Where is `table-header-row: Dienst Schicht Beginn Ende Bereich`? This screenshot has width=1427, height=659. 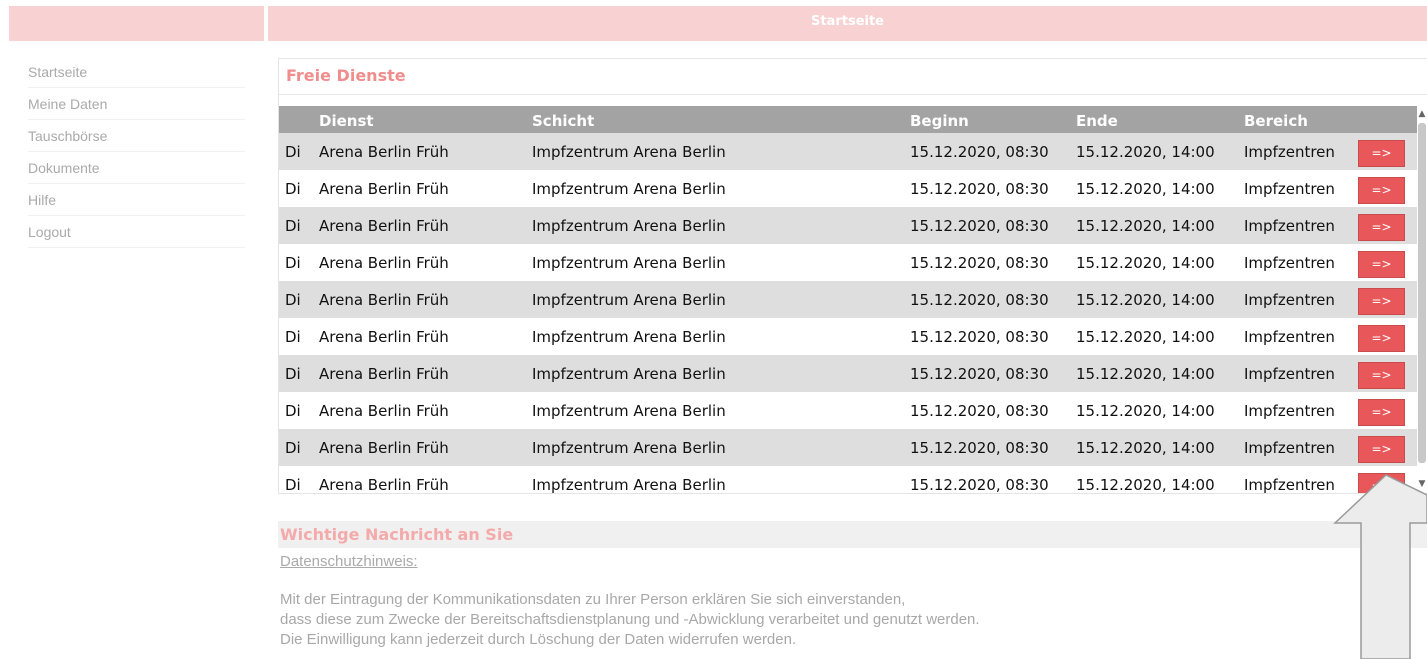 table-header-row: Dienst Schicht Beginn Ende Bereich is located at coordinates (848, 119).